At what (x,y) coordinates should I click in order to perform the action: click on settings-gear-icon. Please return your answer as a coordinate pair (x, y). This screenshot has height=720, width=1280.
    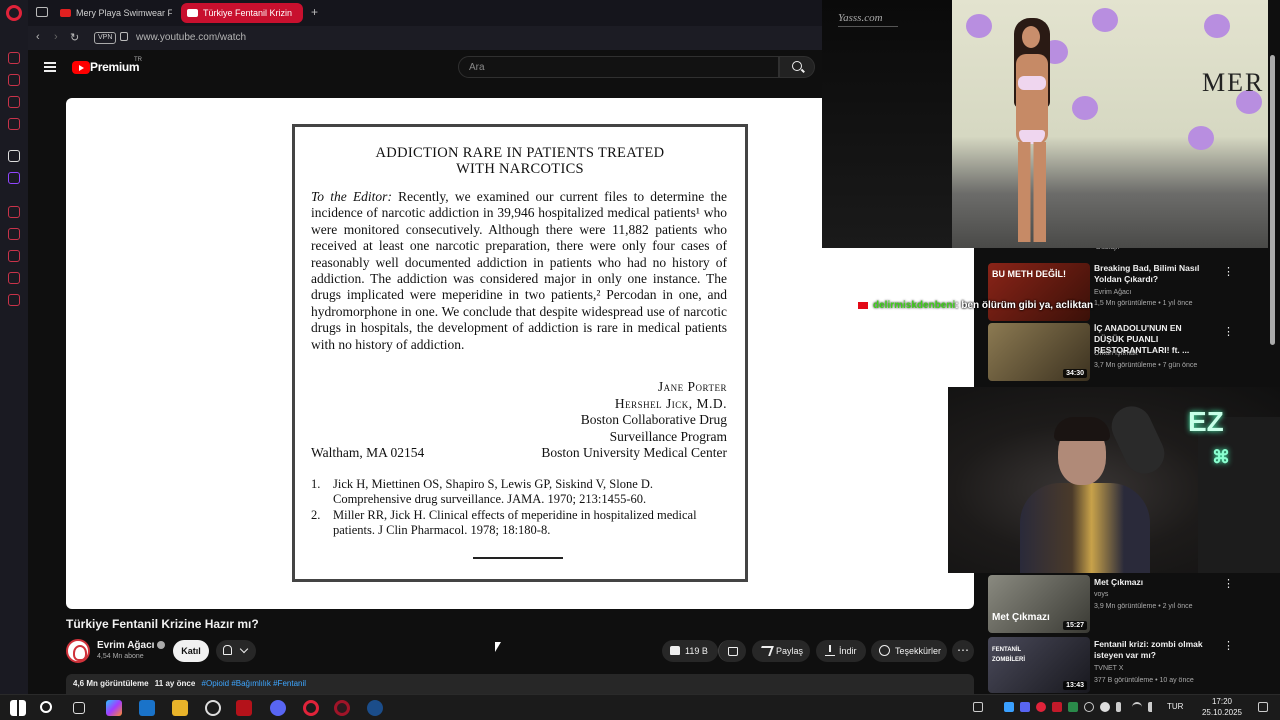
    Looking at the image, I should click on (14, 300).